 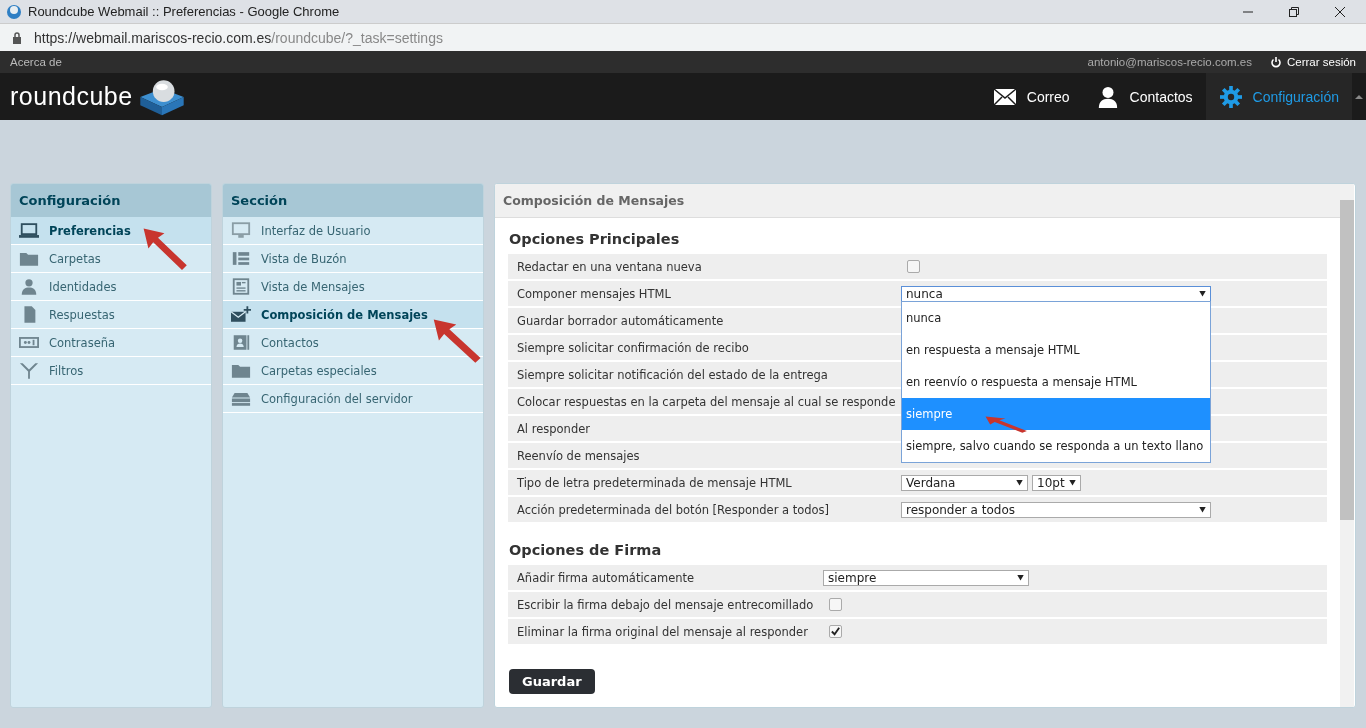 What do you see at coordinates (111, 371) in the screenshot?
I see `settings-item: Filtros` at bounding box center [111, 371].